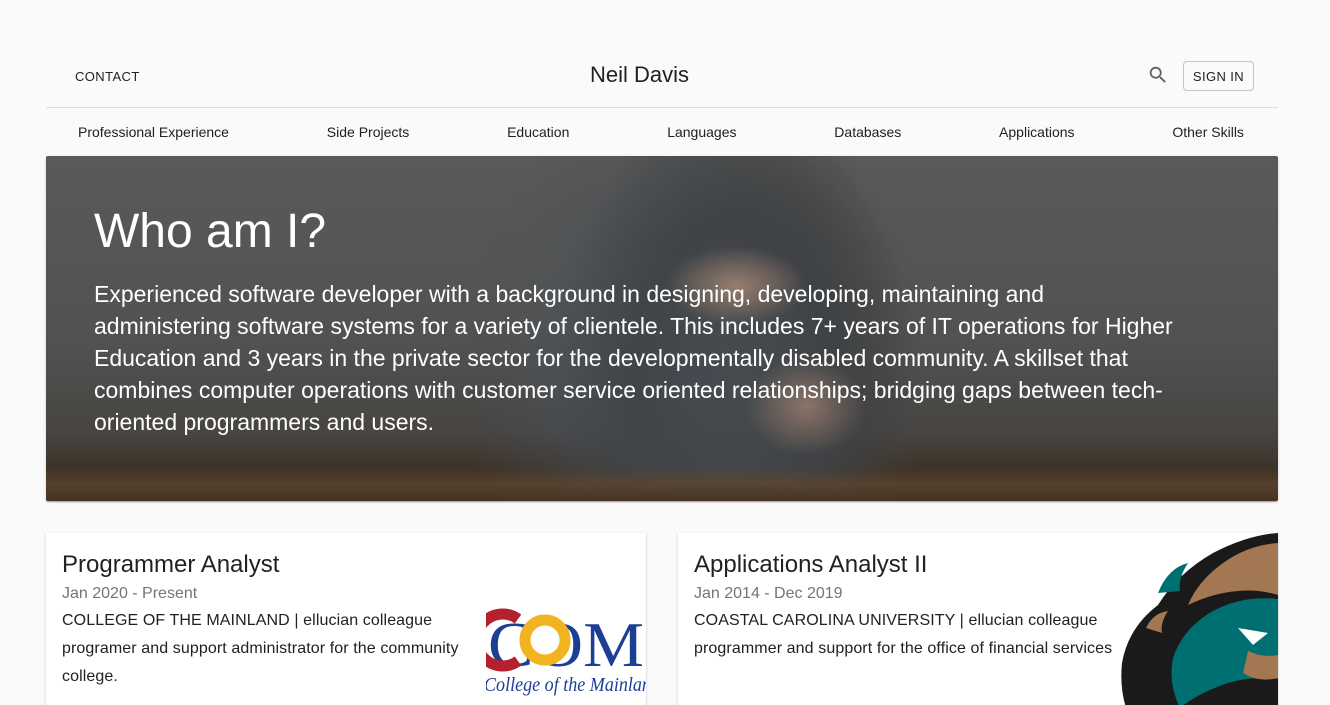  What do you see at coordinates (811, 564) in the screenshot?
I see `card-title: Applications Analyst II` at bounding box center [811, 564].